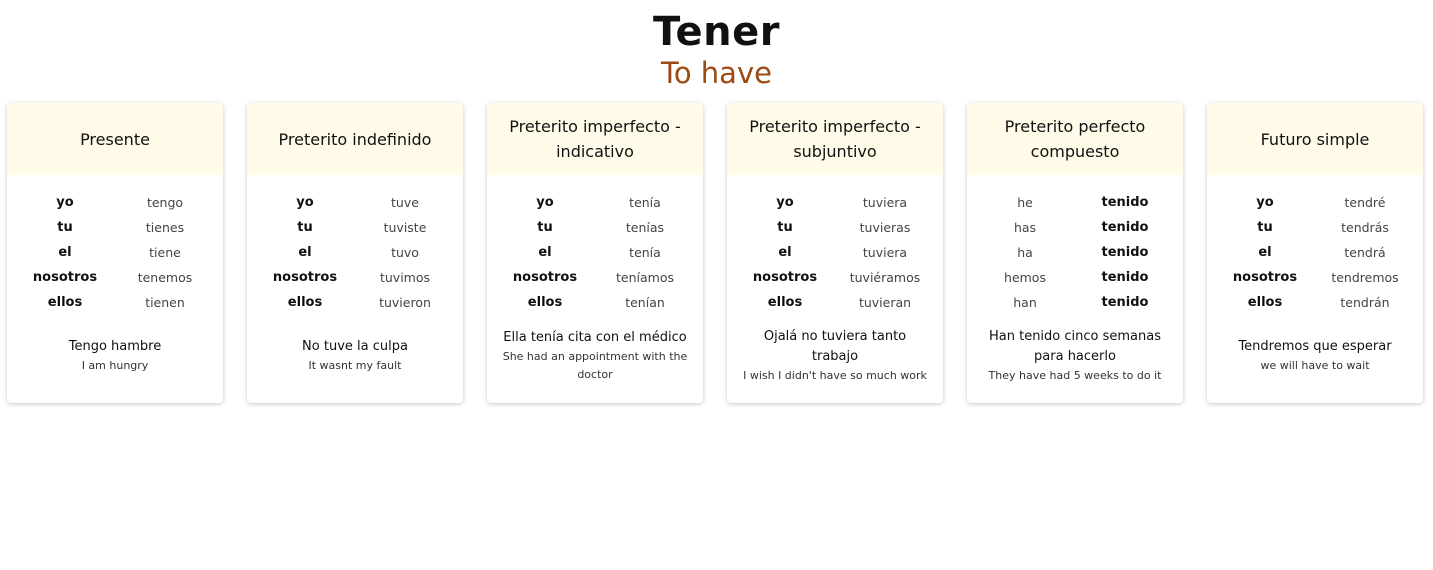  Describe the element at coordinates (1315, 365) in the screenshot. I see `example-english: we will have to wait` at that location.